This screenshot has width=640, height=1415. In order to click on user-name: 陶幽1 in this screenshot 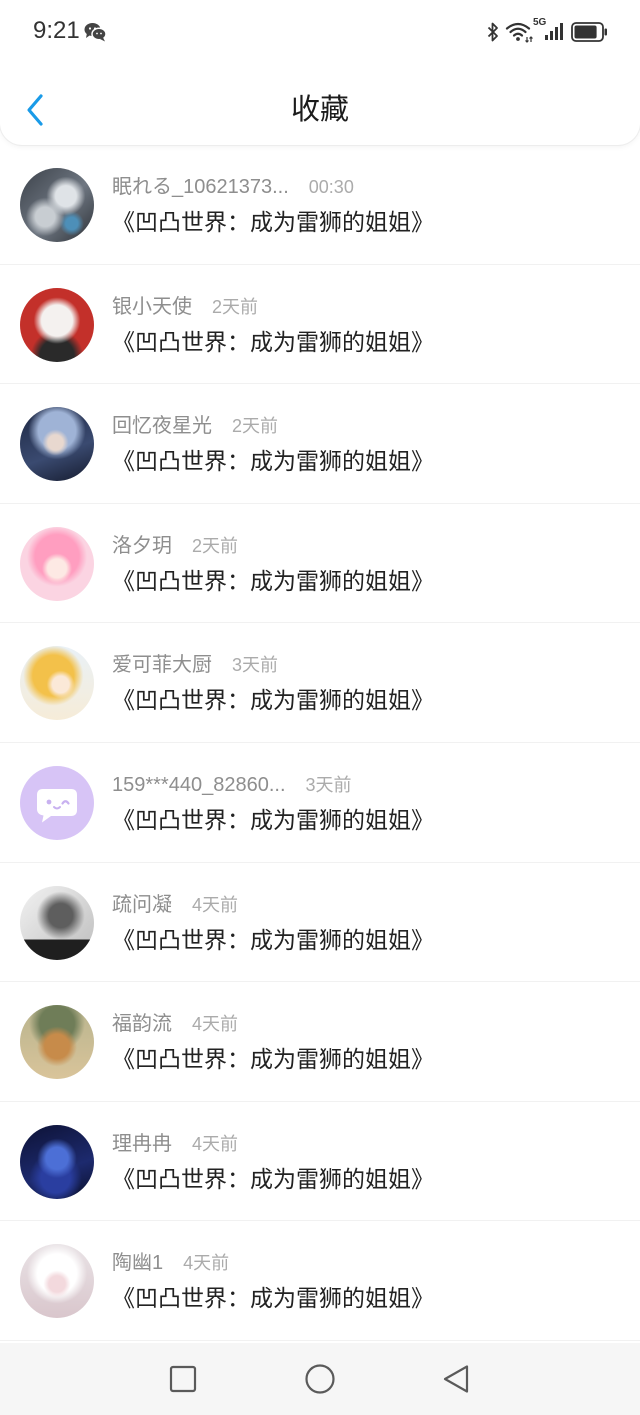, I will do `click(138, 1263)`.